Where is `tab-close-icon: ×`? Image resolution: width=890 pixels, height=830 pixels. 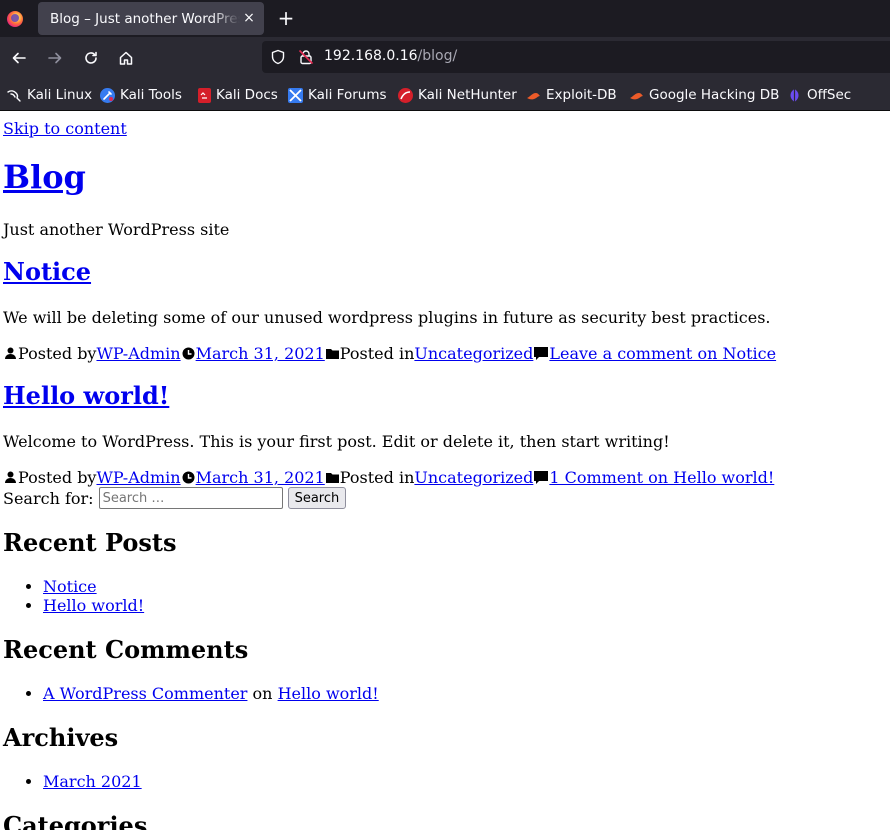
tab-close-icon: × is located at coordinates (249, 18).